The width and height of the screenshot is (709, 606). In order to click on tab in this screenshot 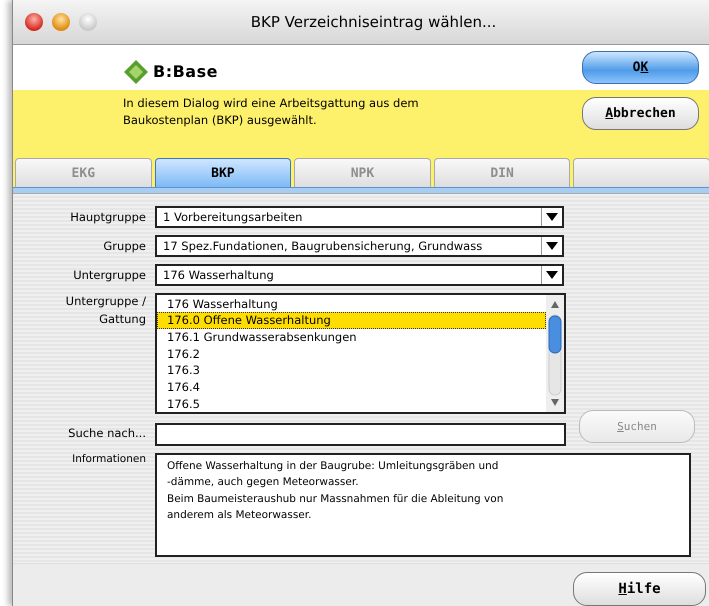, I will do `click(641, 173)`.